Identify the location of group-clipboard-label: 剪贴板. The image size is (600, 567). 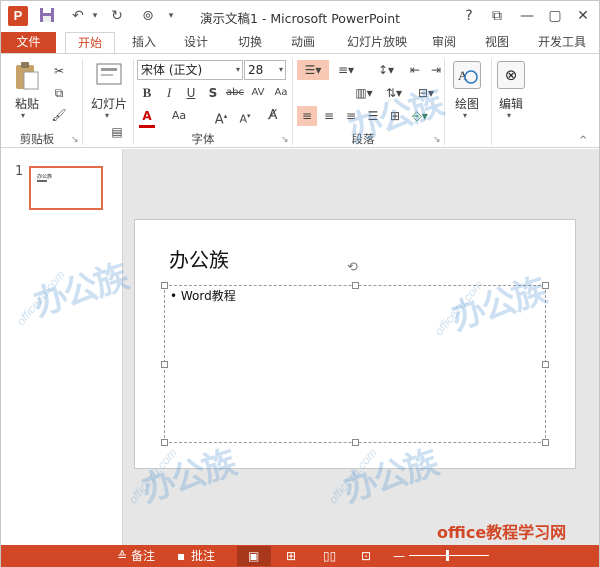
(37, 139).